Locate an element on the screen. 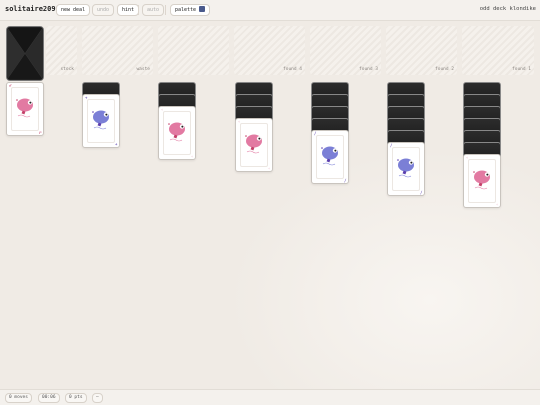 The image size is (540, 405). app-title: solitaire2098 is located at coordinates (32, 9).